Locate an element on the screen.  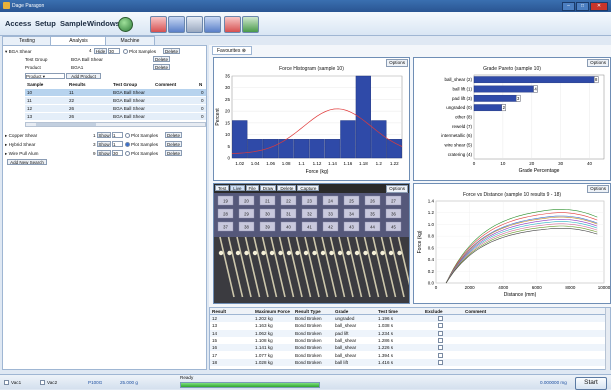
add-new-search-button: Add New Search is located at coordinates (27, 162).